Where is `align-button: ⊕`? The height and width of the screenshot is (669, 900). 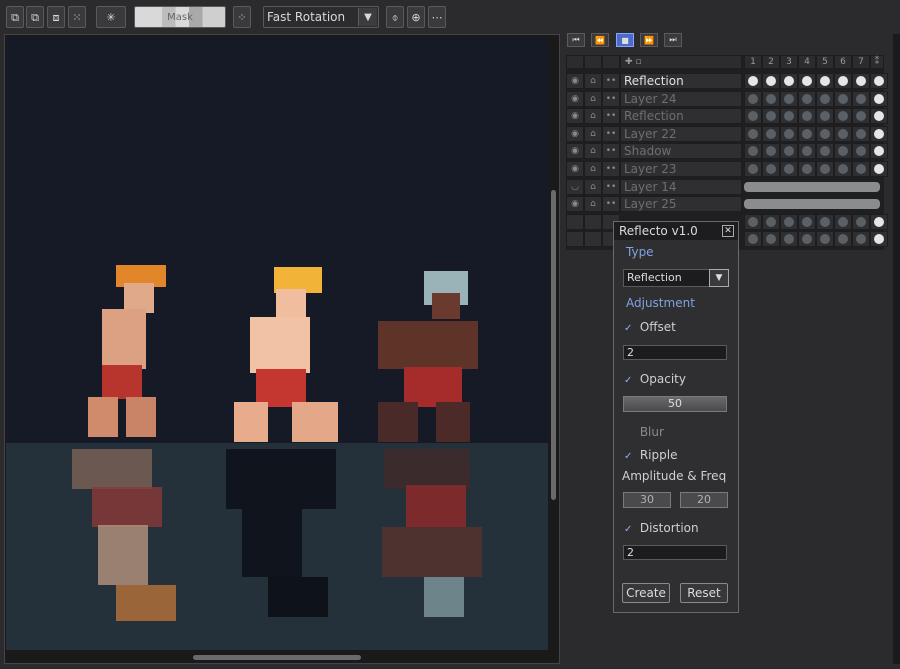 align-button: ⊕ is located at coordinates (416, 17).